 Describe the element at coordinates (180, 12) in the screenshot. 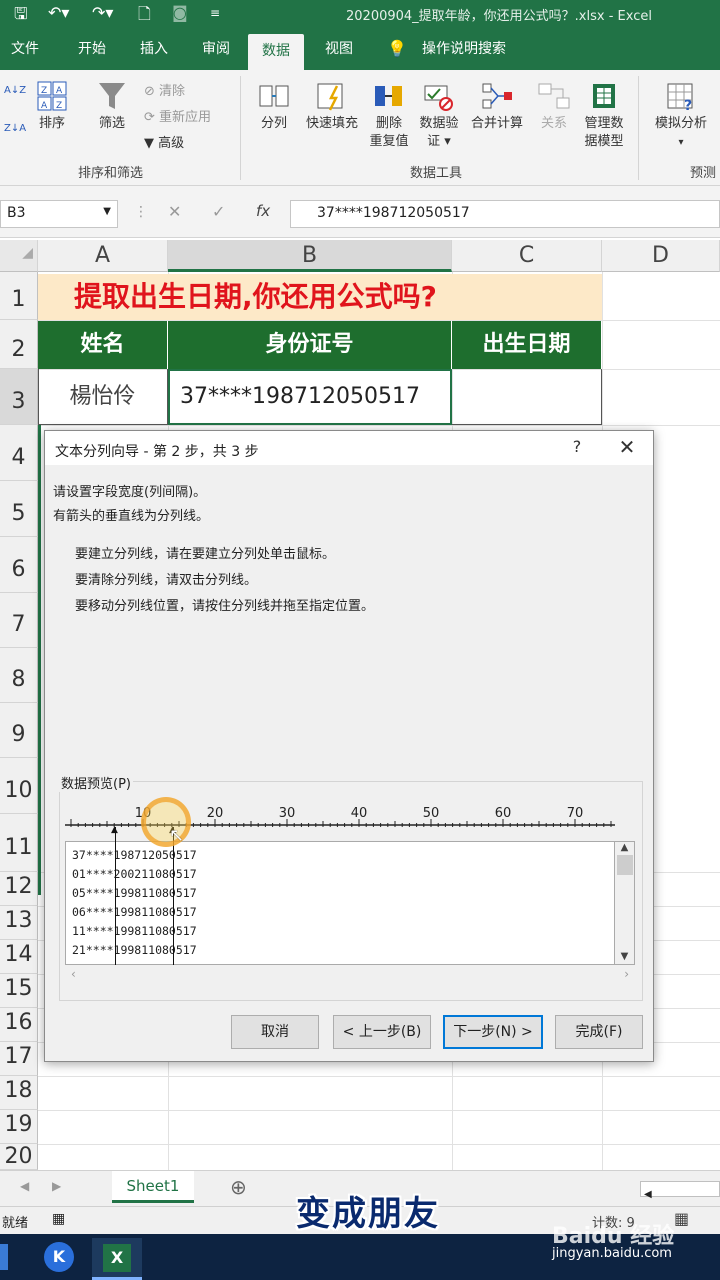

I see `camera-icon: ◙` at that location.